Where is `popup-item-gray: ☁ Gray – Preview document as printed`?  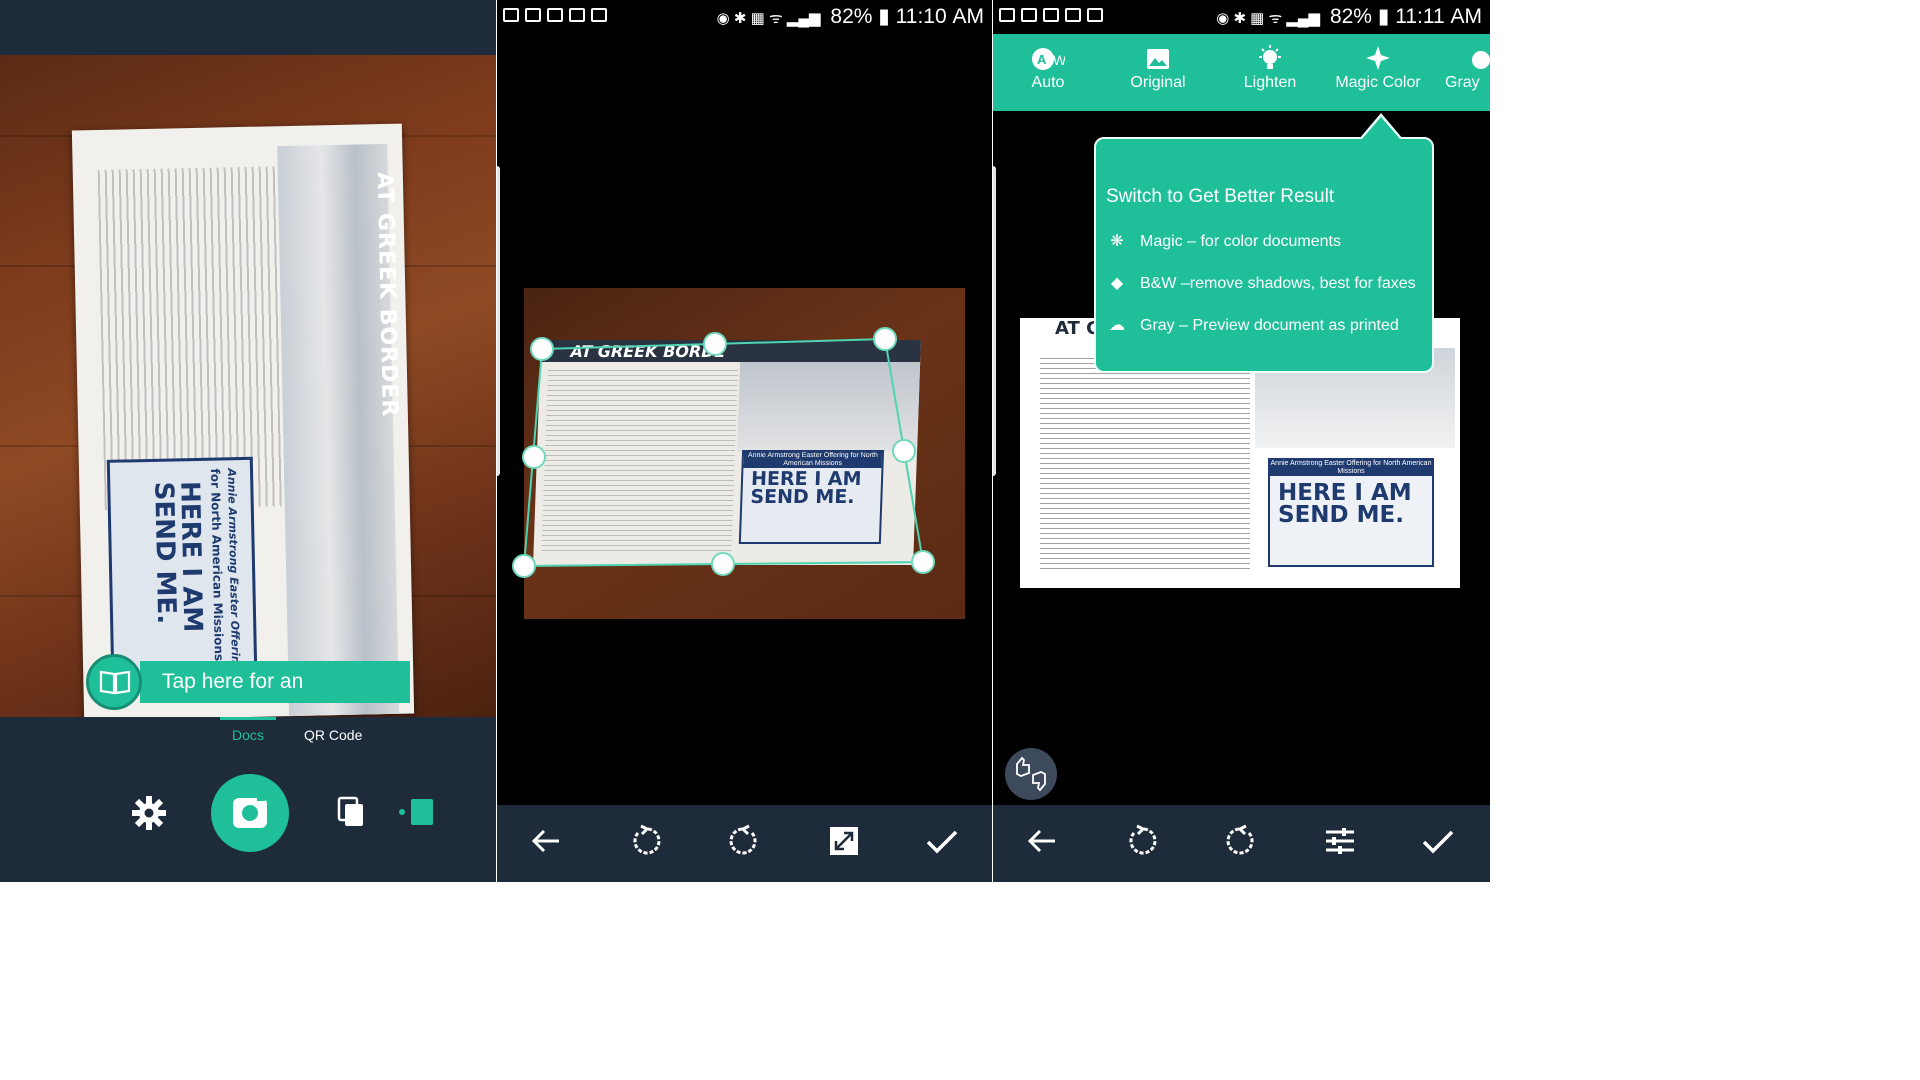 popup-item-gray: ☁ Gray – Preview document as printed is located at coordinates (1254, 325).